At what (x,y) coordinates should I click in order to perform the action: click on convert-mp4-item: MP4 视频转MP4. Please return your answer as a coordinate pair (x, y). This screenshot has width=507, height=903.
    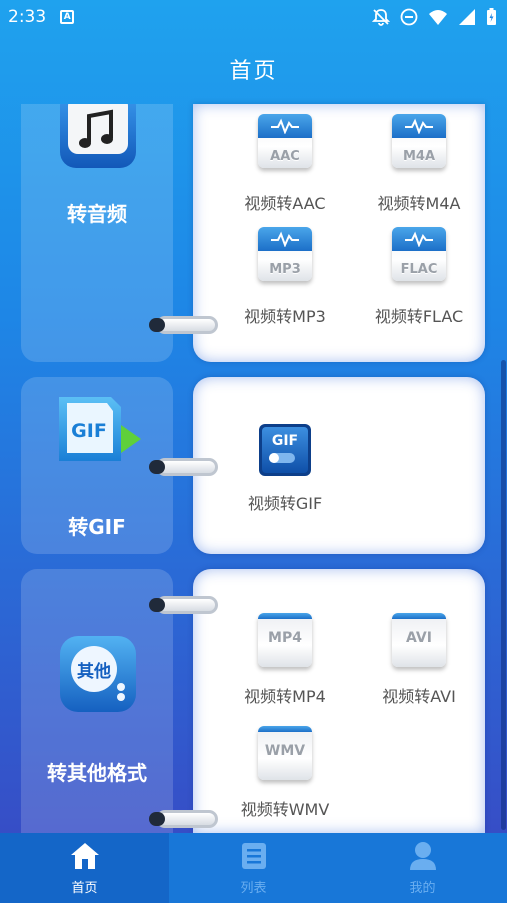
    Looking at the image, I should click on (285, 660).